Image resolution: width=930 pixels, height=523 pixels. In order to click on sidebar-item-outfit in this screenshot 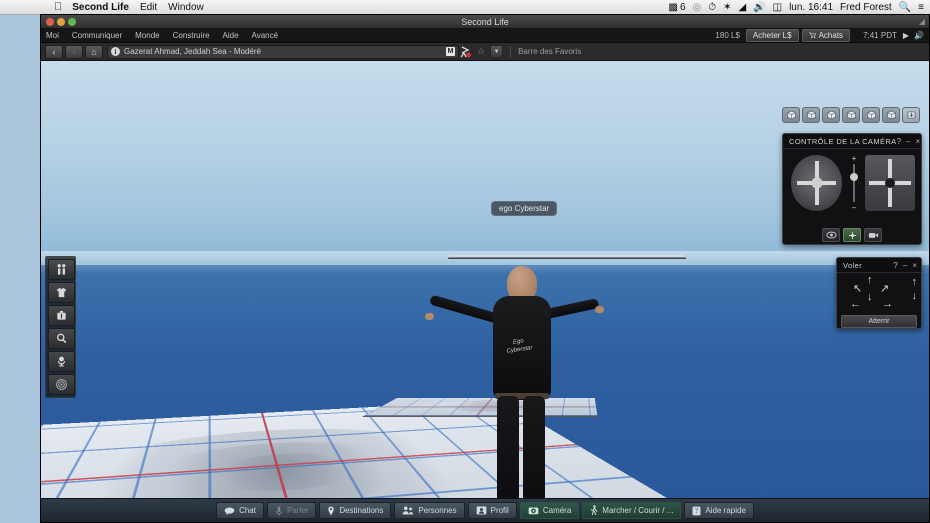, I will do `click(61, 292)`.